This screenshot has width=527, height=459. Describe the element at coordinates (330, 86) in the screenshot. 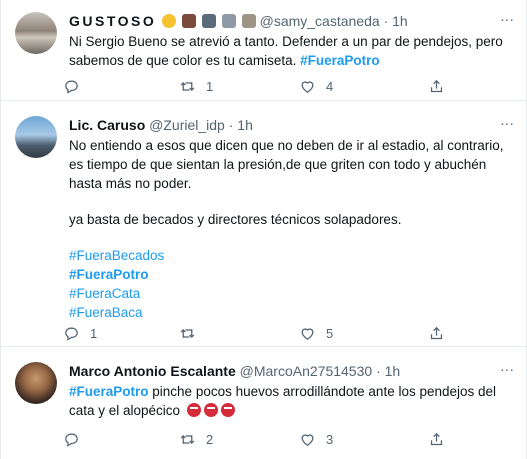

I see `like-count: 4` at that location.